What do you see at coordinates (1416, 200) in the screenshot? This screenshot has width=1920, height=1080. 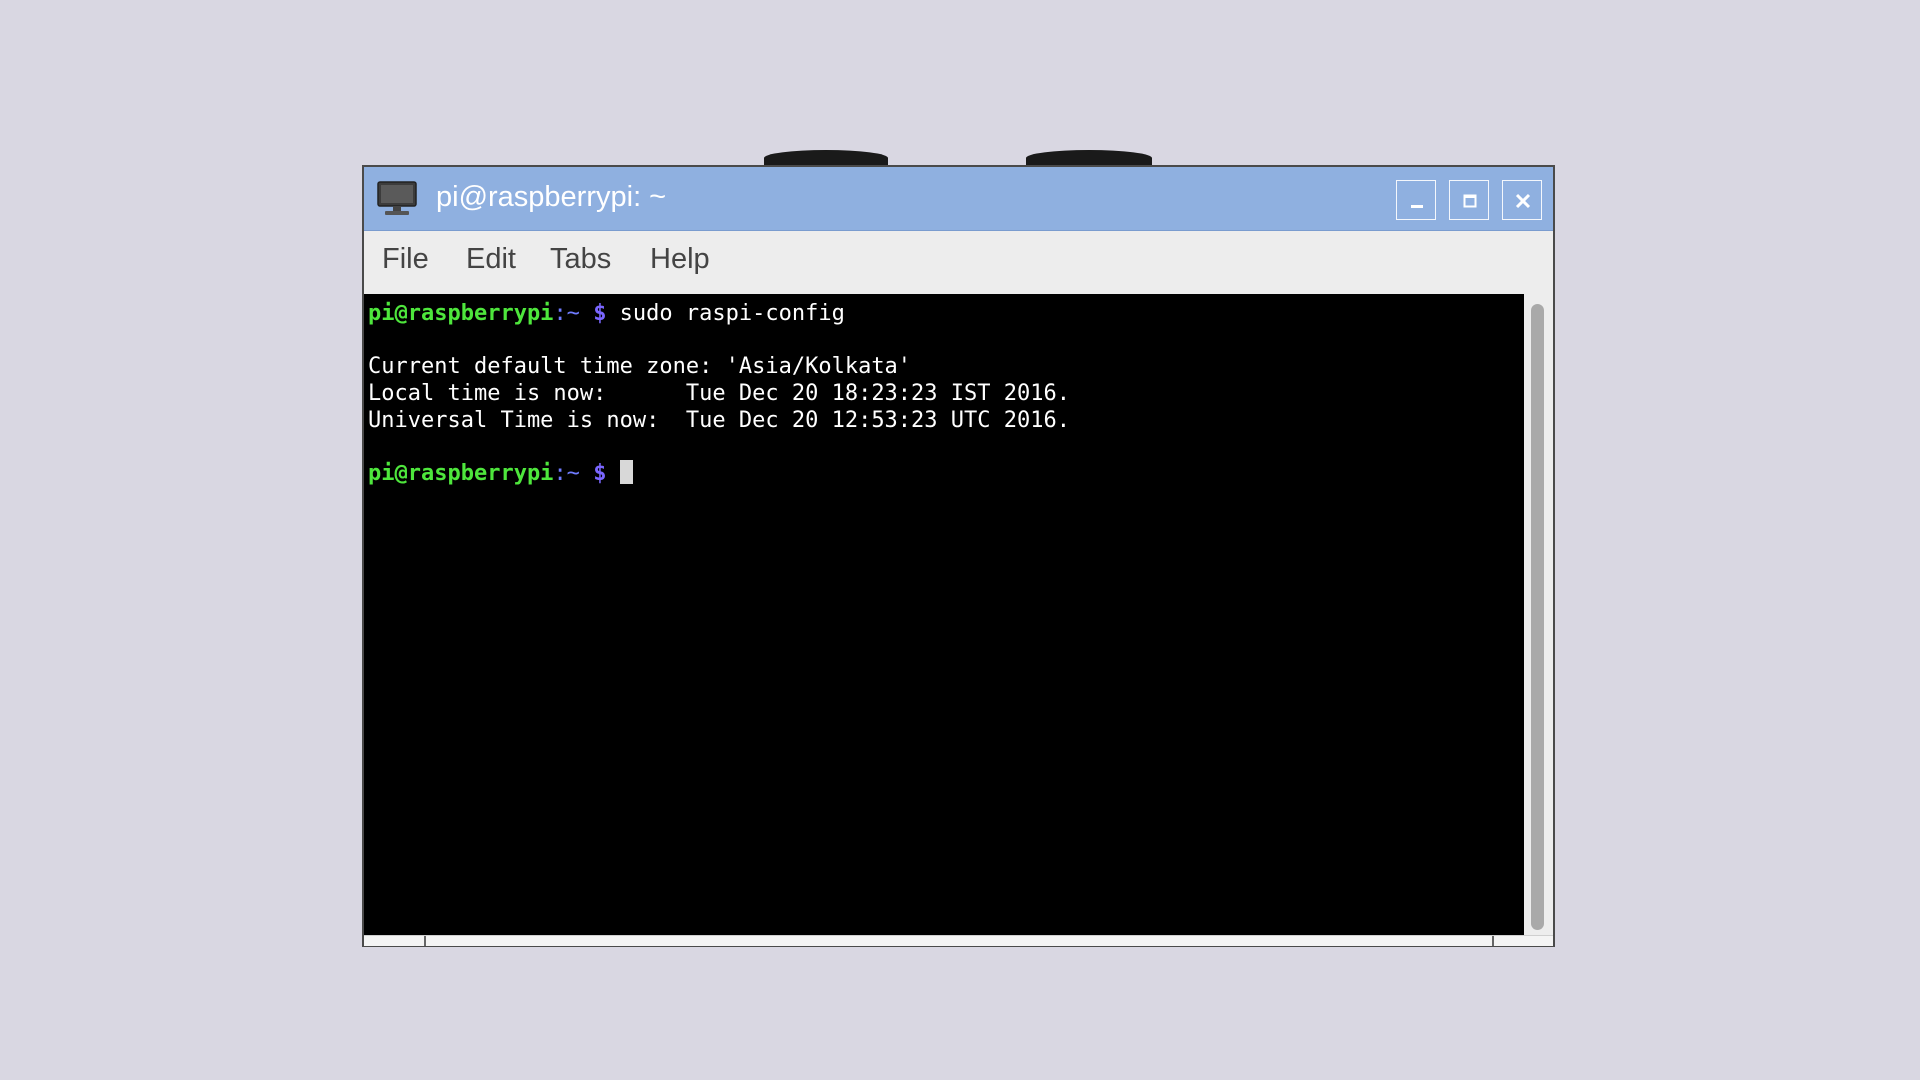 I see `minimize-button` at bounding box center [1416, 200].